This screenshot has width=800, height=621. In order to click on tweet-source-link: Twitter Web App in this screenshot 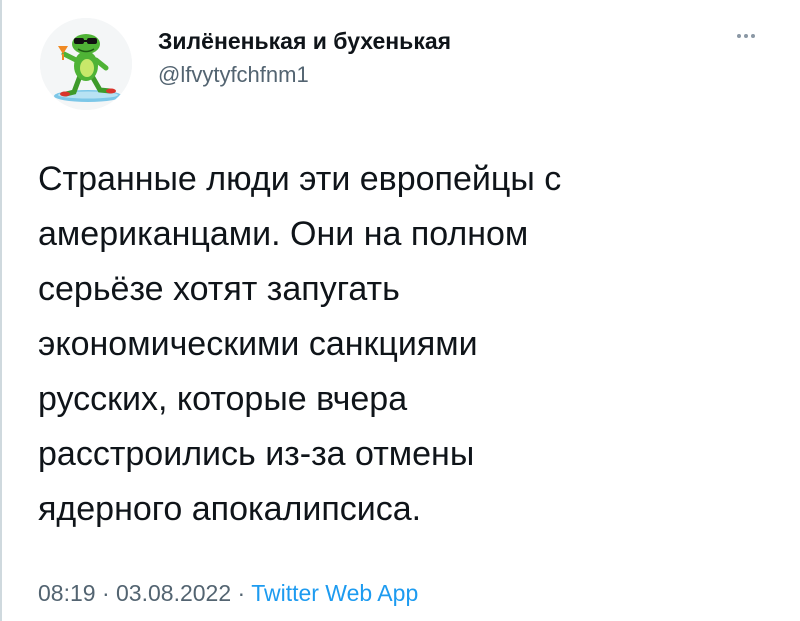, I will do `click(334, 593)`.